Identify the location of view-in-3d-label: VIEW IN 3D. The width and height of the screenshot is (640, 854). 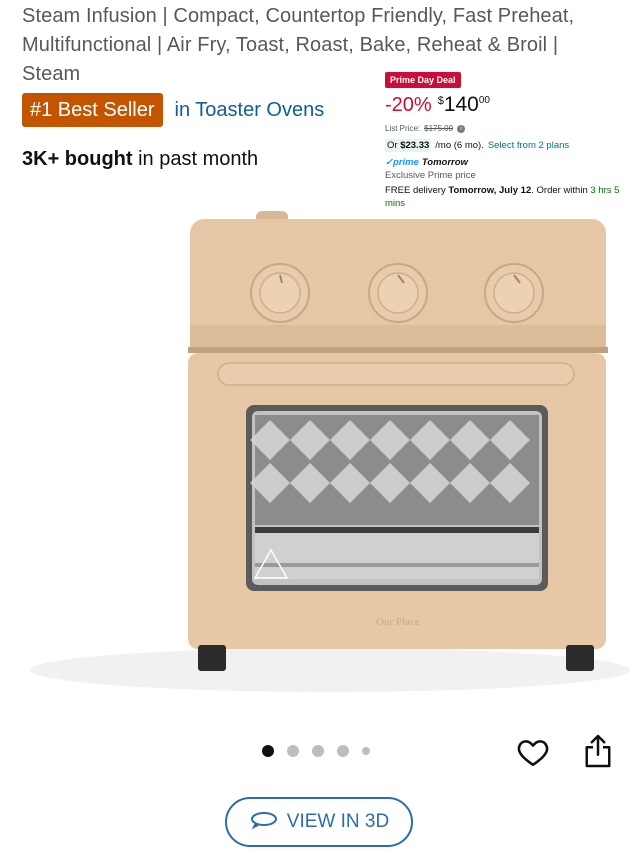
(338, 821).